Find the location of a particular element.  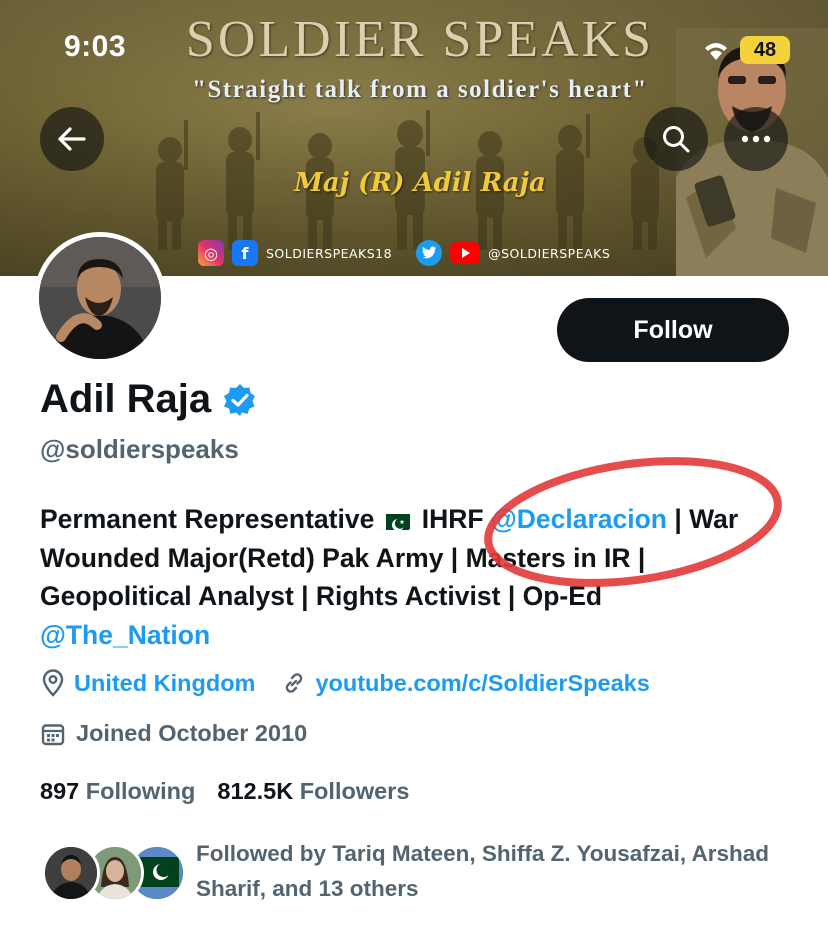

search-icon is located at coordinates (676, 139).